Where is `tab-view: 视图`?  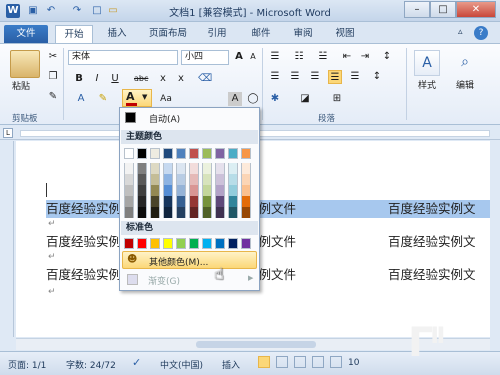
tab-view: 视图 is located at coordinates (345, 34).